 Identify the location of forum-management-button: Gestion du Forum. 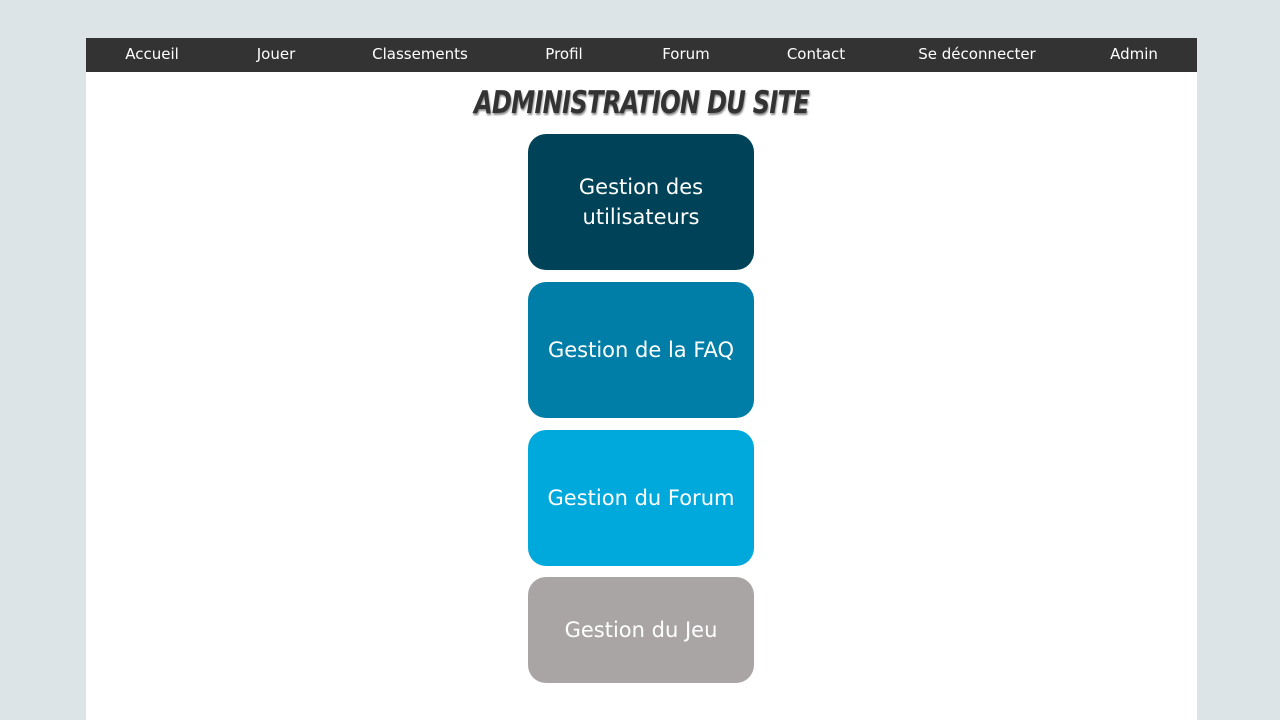
(641, 498).